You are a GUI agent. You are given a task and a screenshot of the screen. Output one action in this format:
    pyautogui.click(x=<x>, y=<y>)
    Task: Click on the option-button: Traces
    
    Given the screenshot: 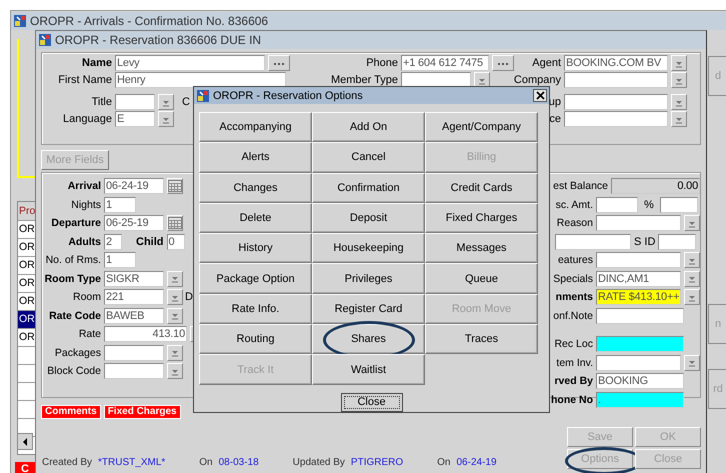 What is the action you would take?
    pyautogui.click(x=481, y=339)
    